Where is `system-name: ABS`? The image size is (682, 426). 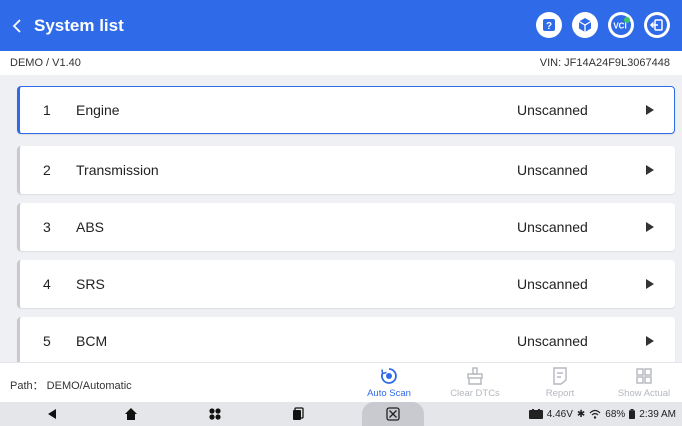 system-name: ABS is located at coordinates (90, 227).